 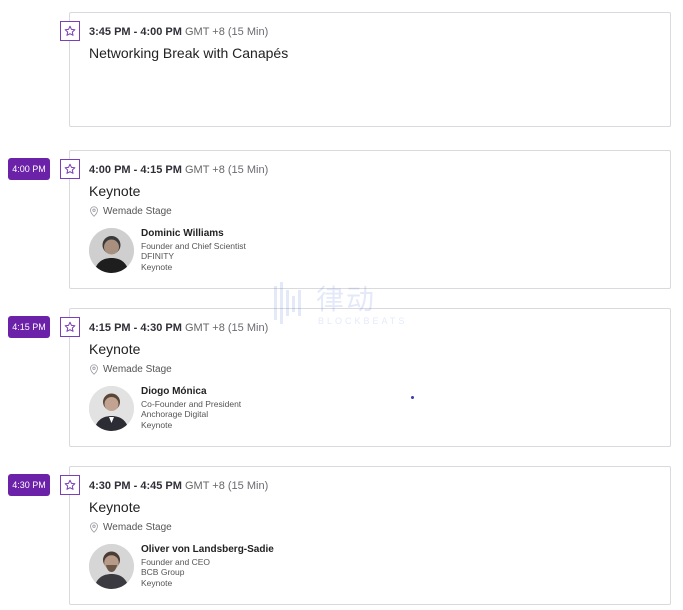 What do you see at coordinates (29, 327) in the screenshot?
I see `time-slot-badge: 4:15 PM` at bounding box center [29, 327].